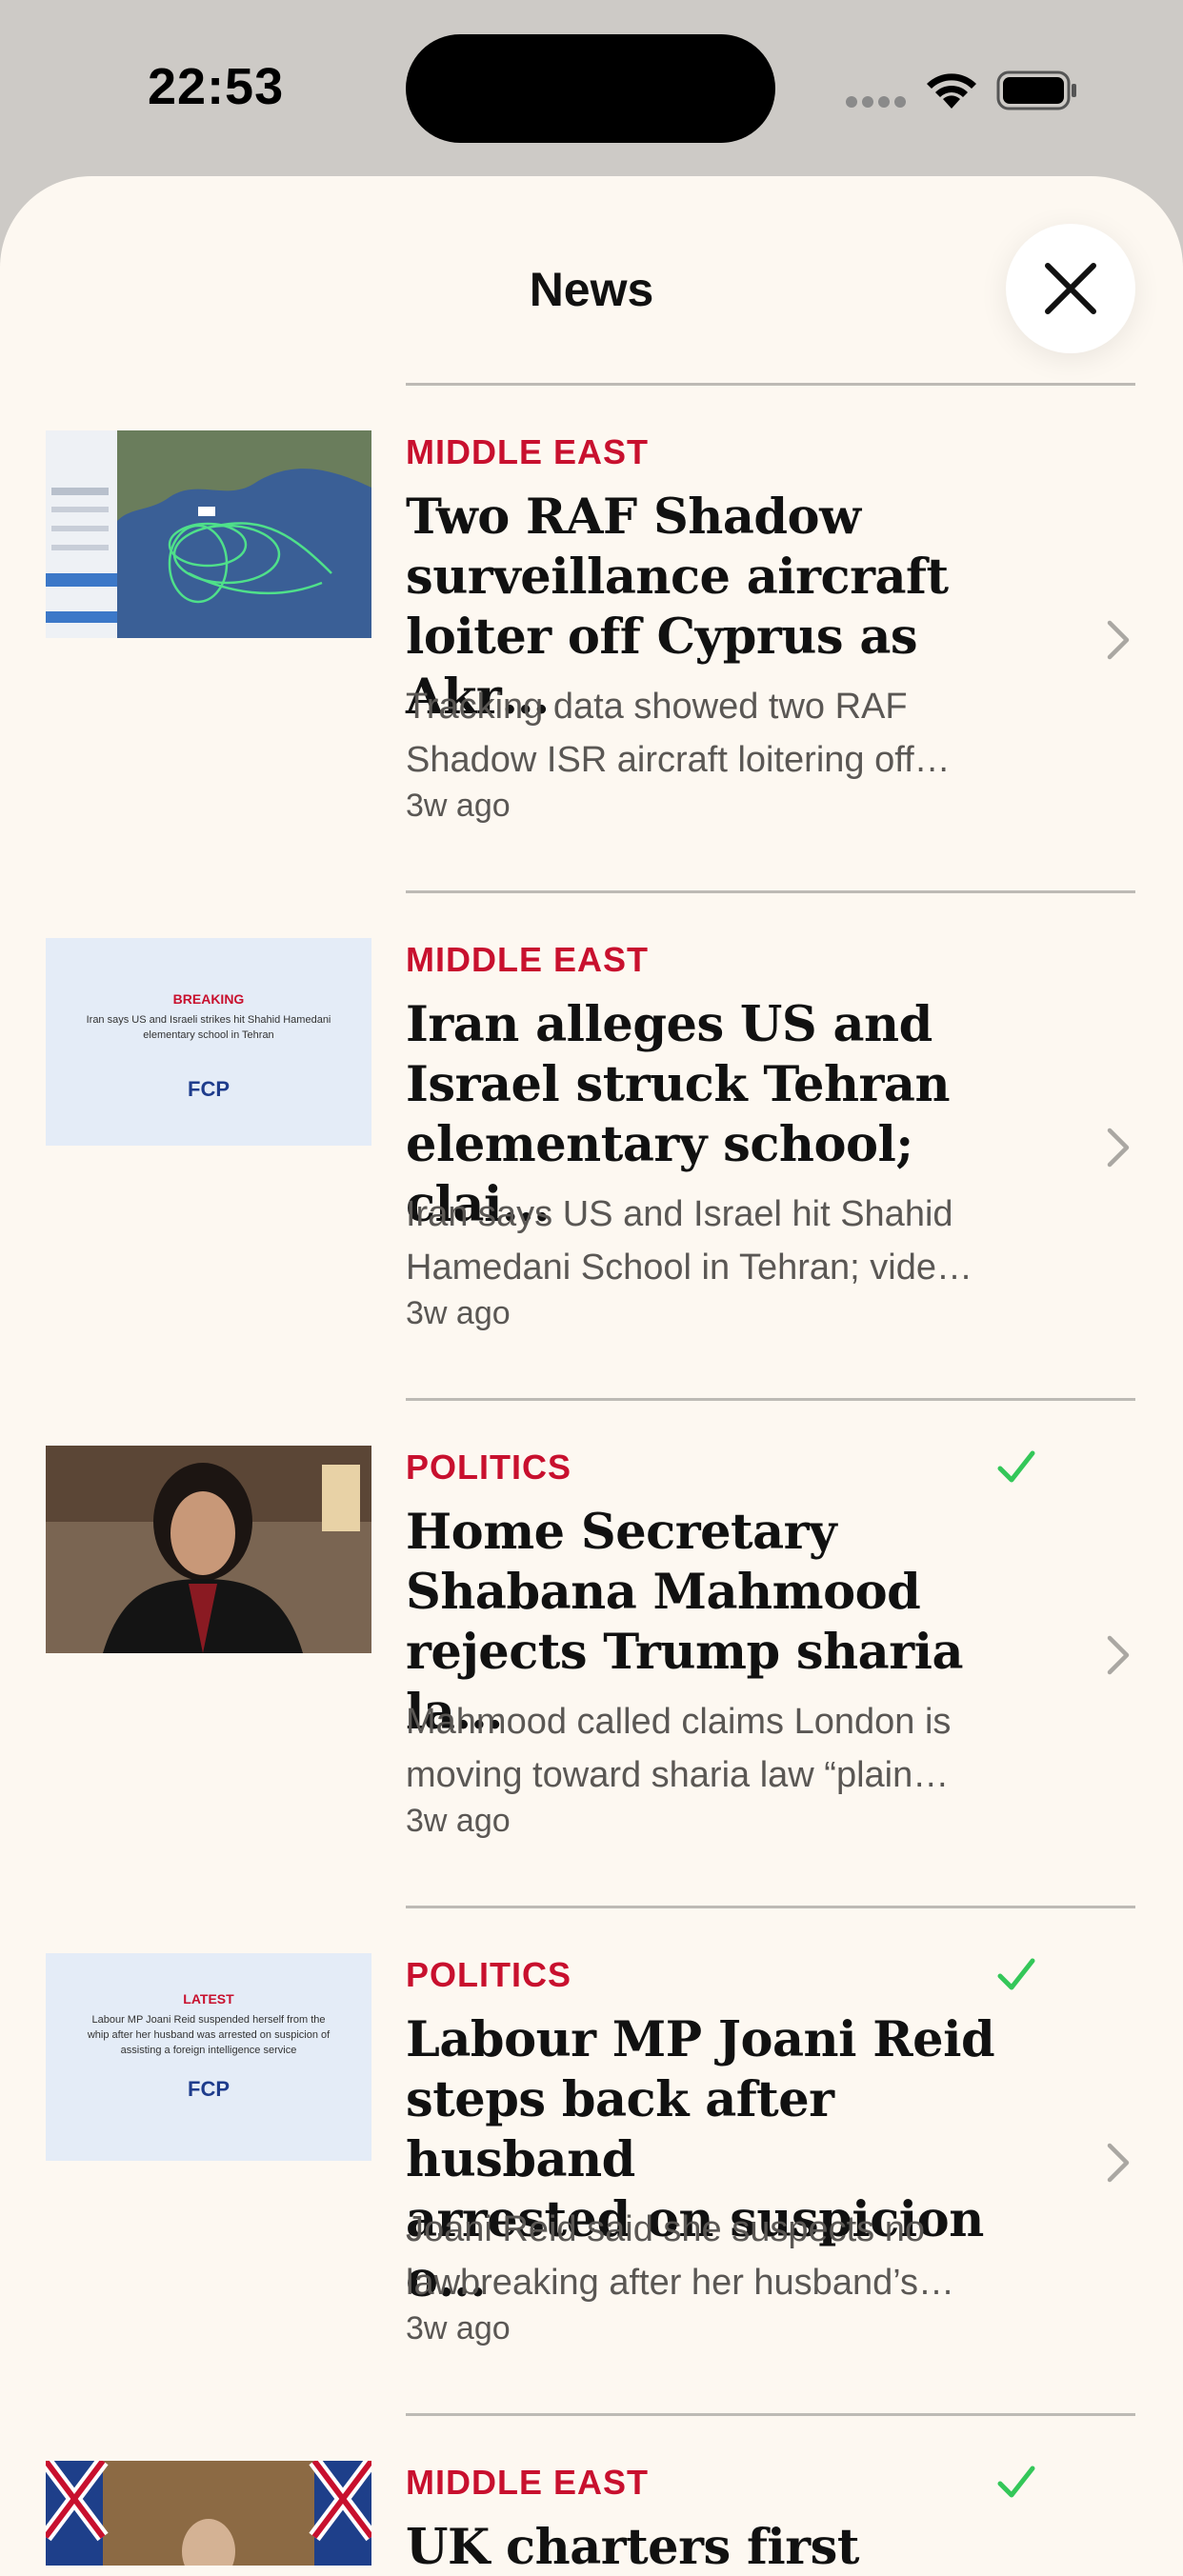  What do you see at coordinates (877, 102) in the screenshot?
I see `cellular-signal-icon` at bounding box center [877, 102].